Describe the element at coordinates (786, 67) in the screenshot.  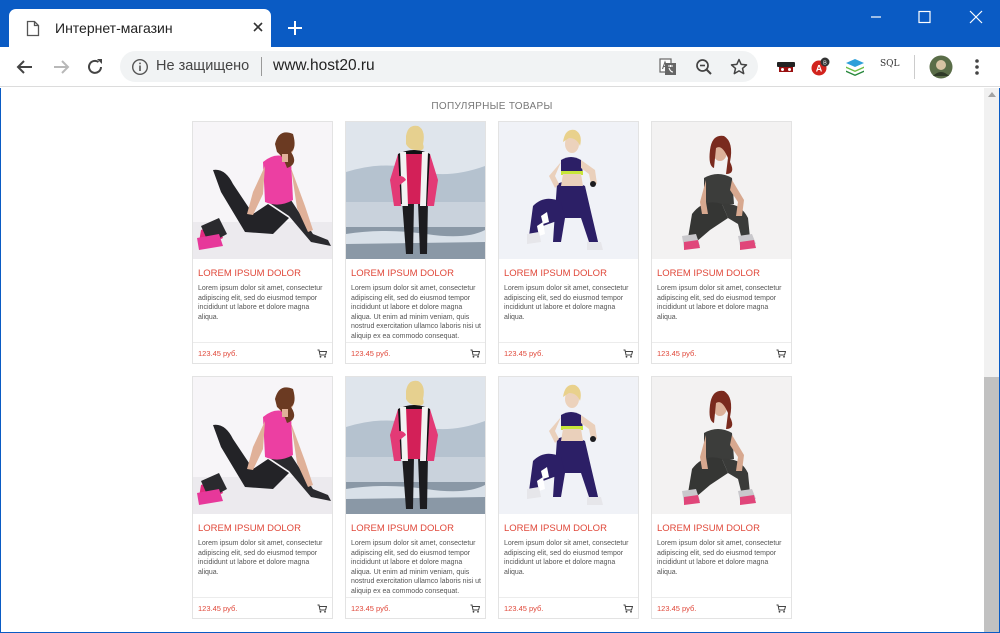
I see `spy-extension-icon` at that location.